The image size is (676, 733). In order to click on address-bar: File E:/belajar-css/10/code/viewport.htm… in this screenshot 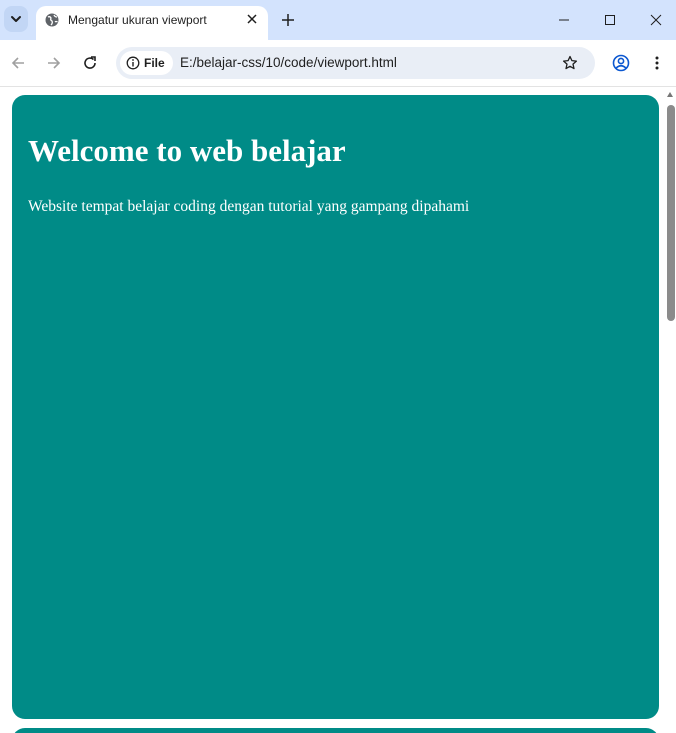, I will do `click(355, 63)`.